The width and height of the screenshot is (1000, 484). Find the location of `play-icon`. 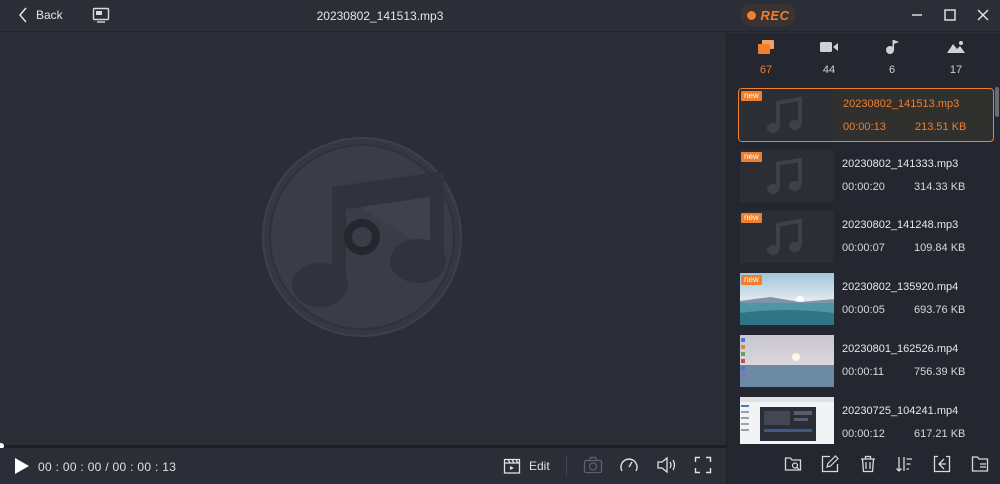

play-icon is located at coordinates (22, 466).